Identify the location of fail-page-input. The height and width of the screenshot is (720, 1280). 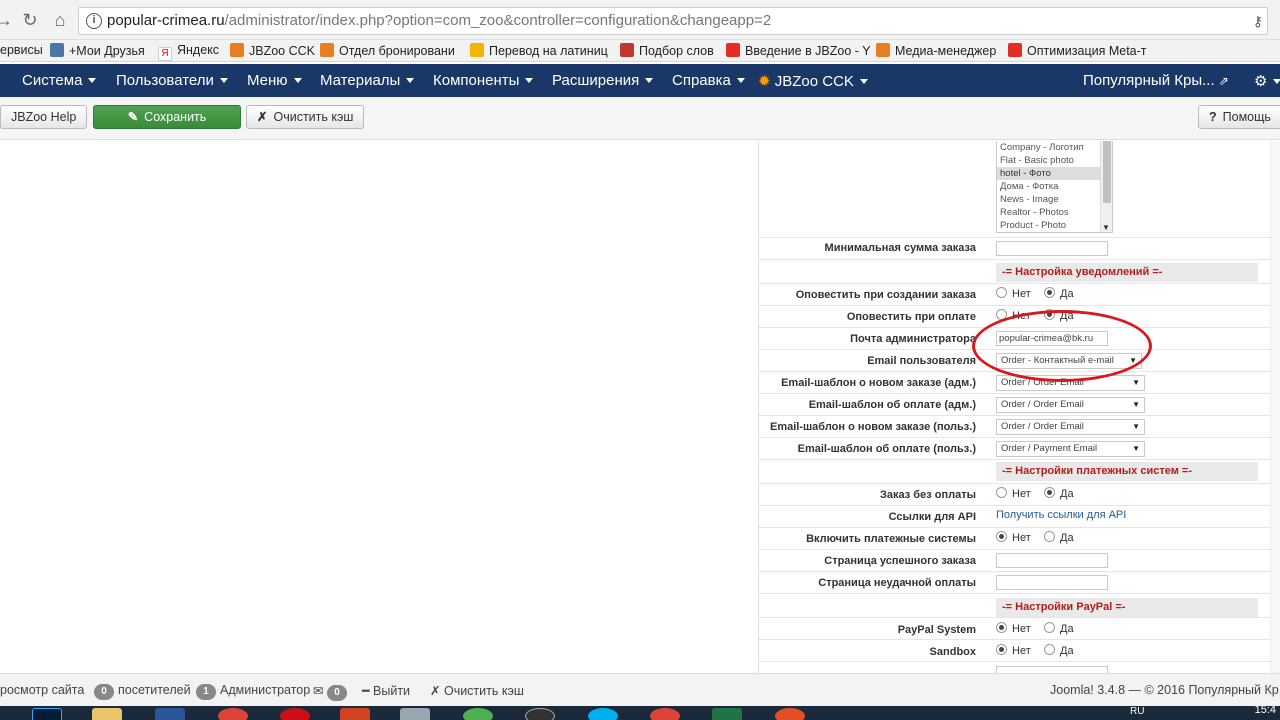
(1052, 582).